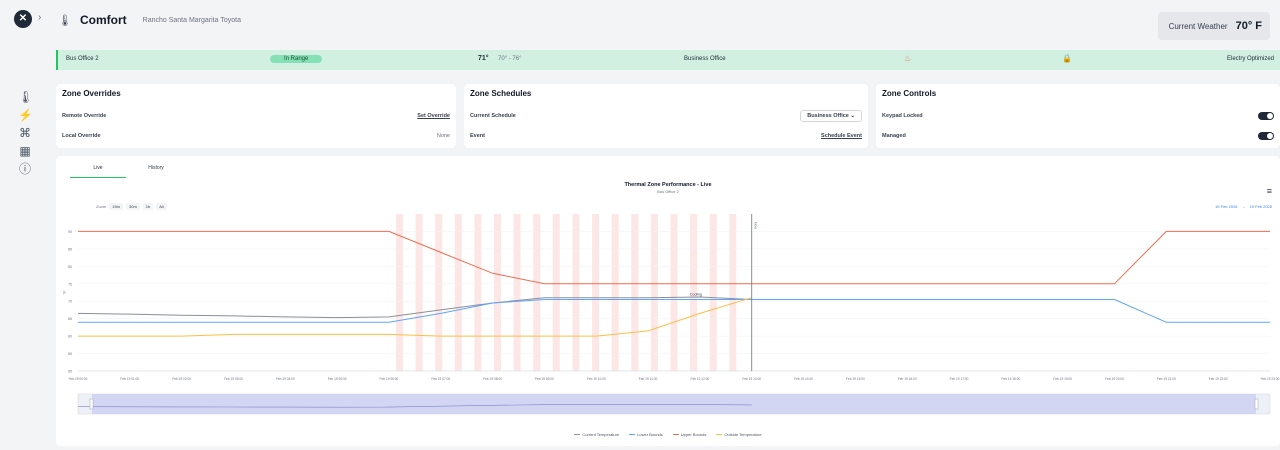 The image size is (1280, 450). Describe the element at coordinates (181, 379) in the screenshot. I see `x-tick-label: Feb 19 02:00` at that location.